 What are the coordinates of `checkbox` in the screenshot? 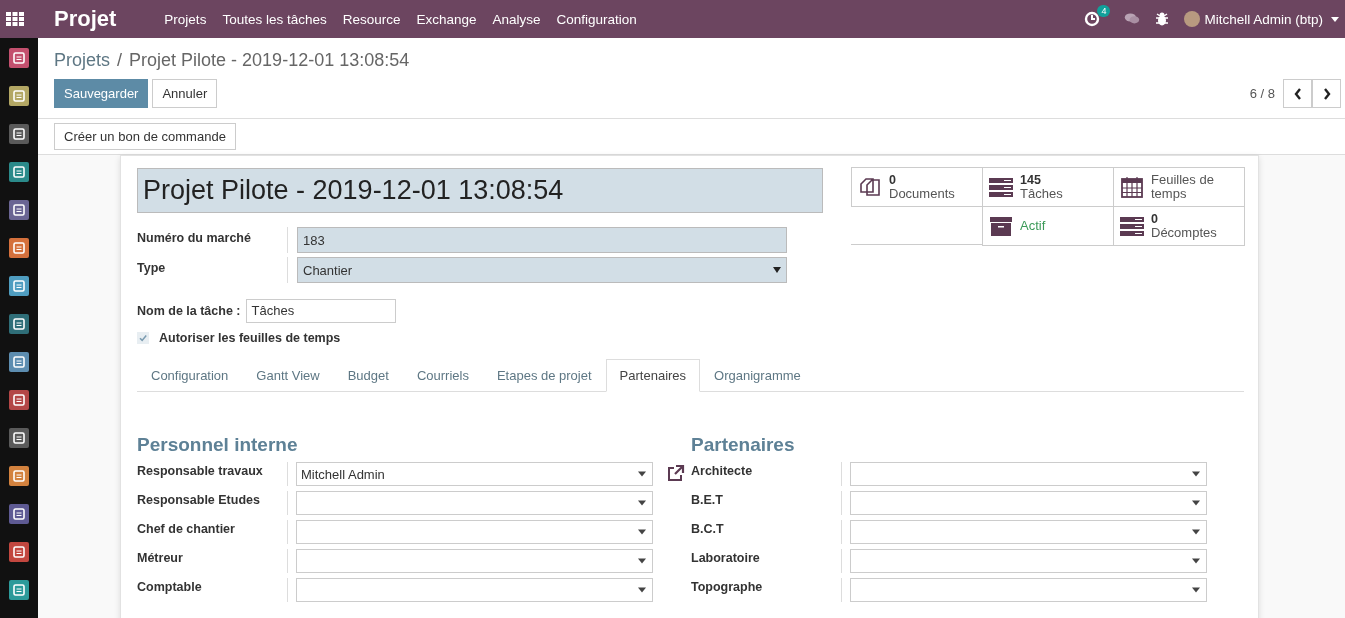 It's located at (143, 338).